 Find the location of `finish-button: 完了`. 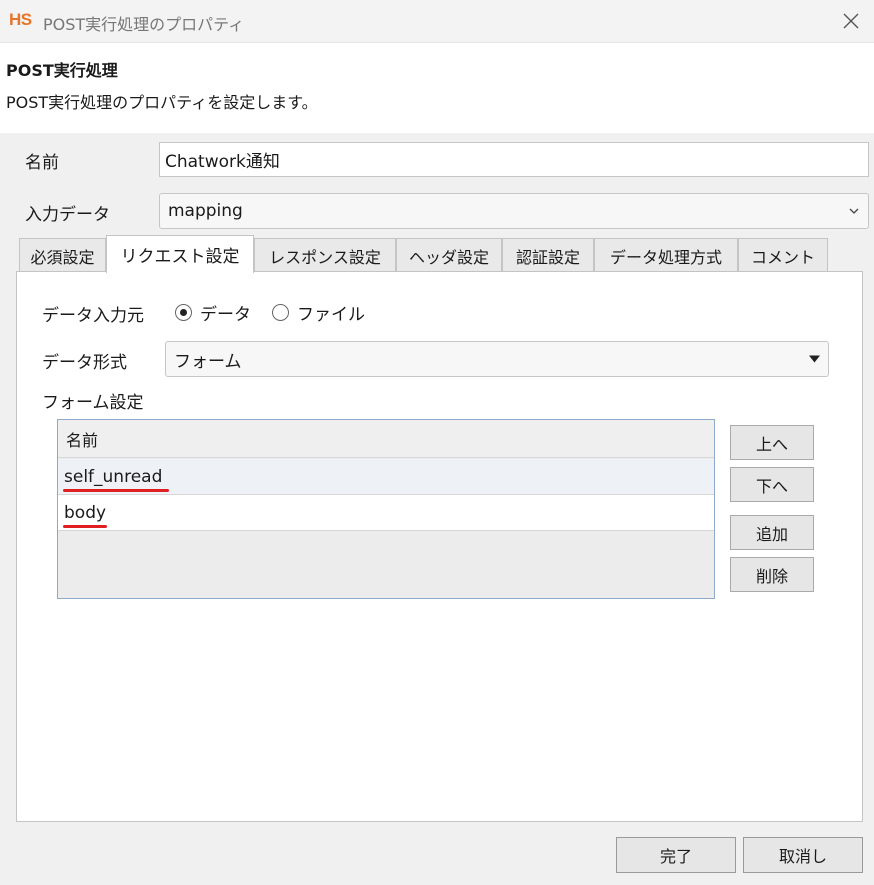

finish-button: 完了 is located at coordinates (676, 855).